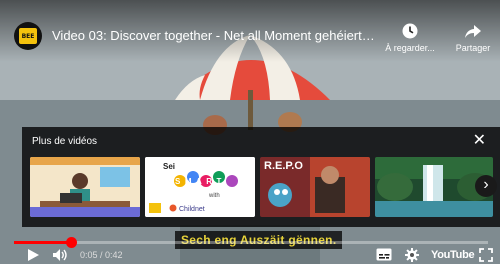 The width and height of the screenshot is (500, 264). I want to click on thumb2-line3: with, so click(214, 196).